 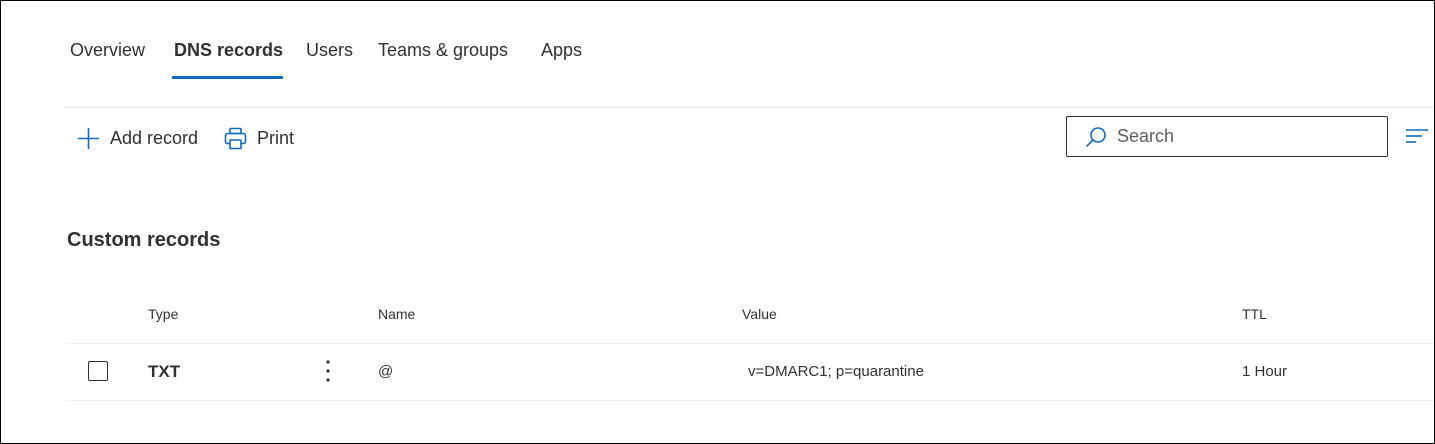 What do you see at coordinates (386, 371) in the screenshot?
I see `record-name: @` at bounding box center [386, 371].